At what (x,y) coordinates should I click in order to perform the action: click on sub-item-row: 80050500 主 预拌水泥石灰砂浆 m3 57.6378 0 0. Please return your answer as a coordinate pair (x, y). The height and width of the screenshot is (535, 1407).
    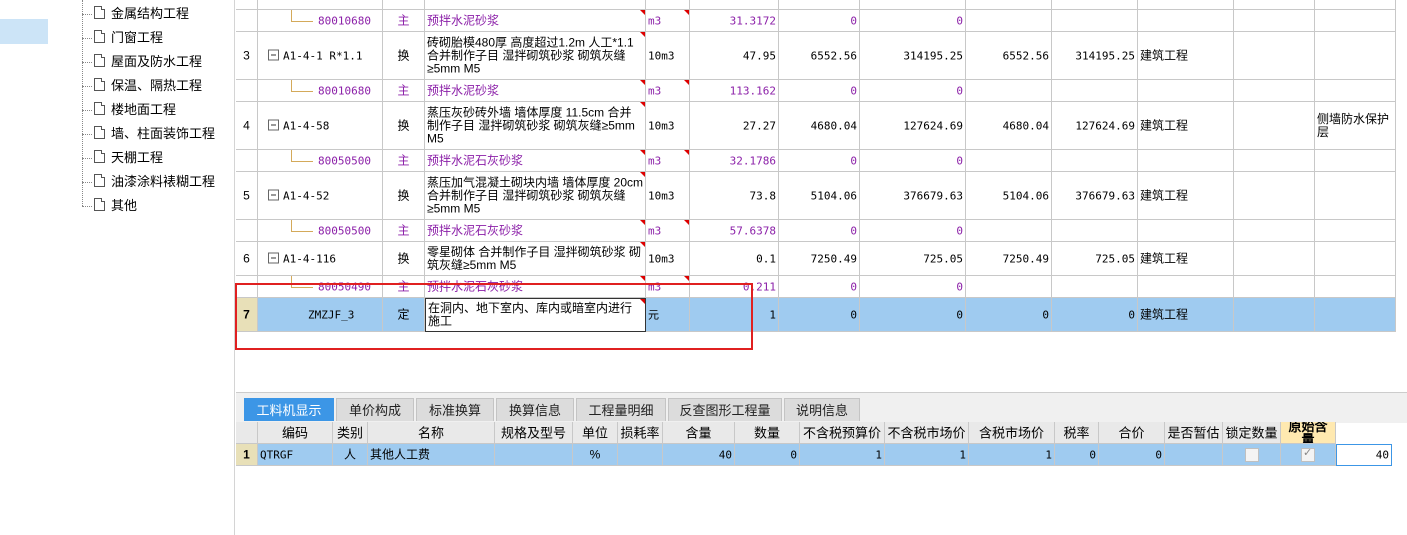
    Looking at the image, I should click on (816, 231).